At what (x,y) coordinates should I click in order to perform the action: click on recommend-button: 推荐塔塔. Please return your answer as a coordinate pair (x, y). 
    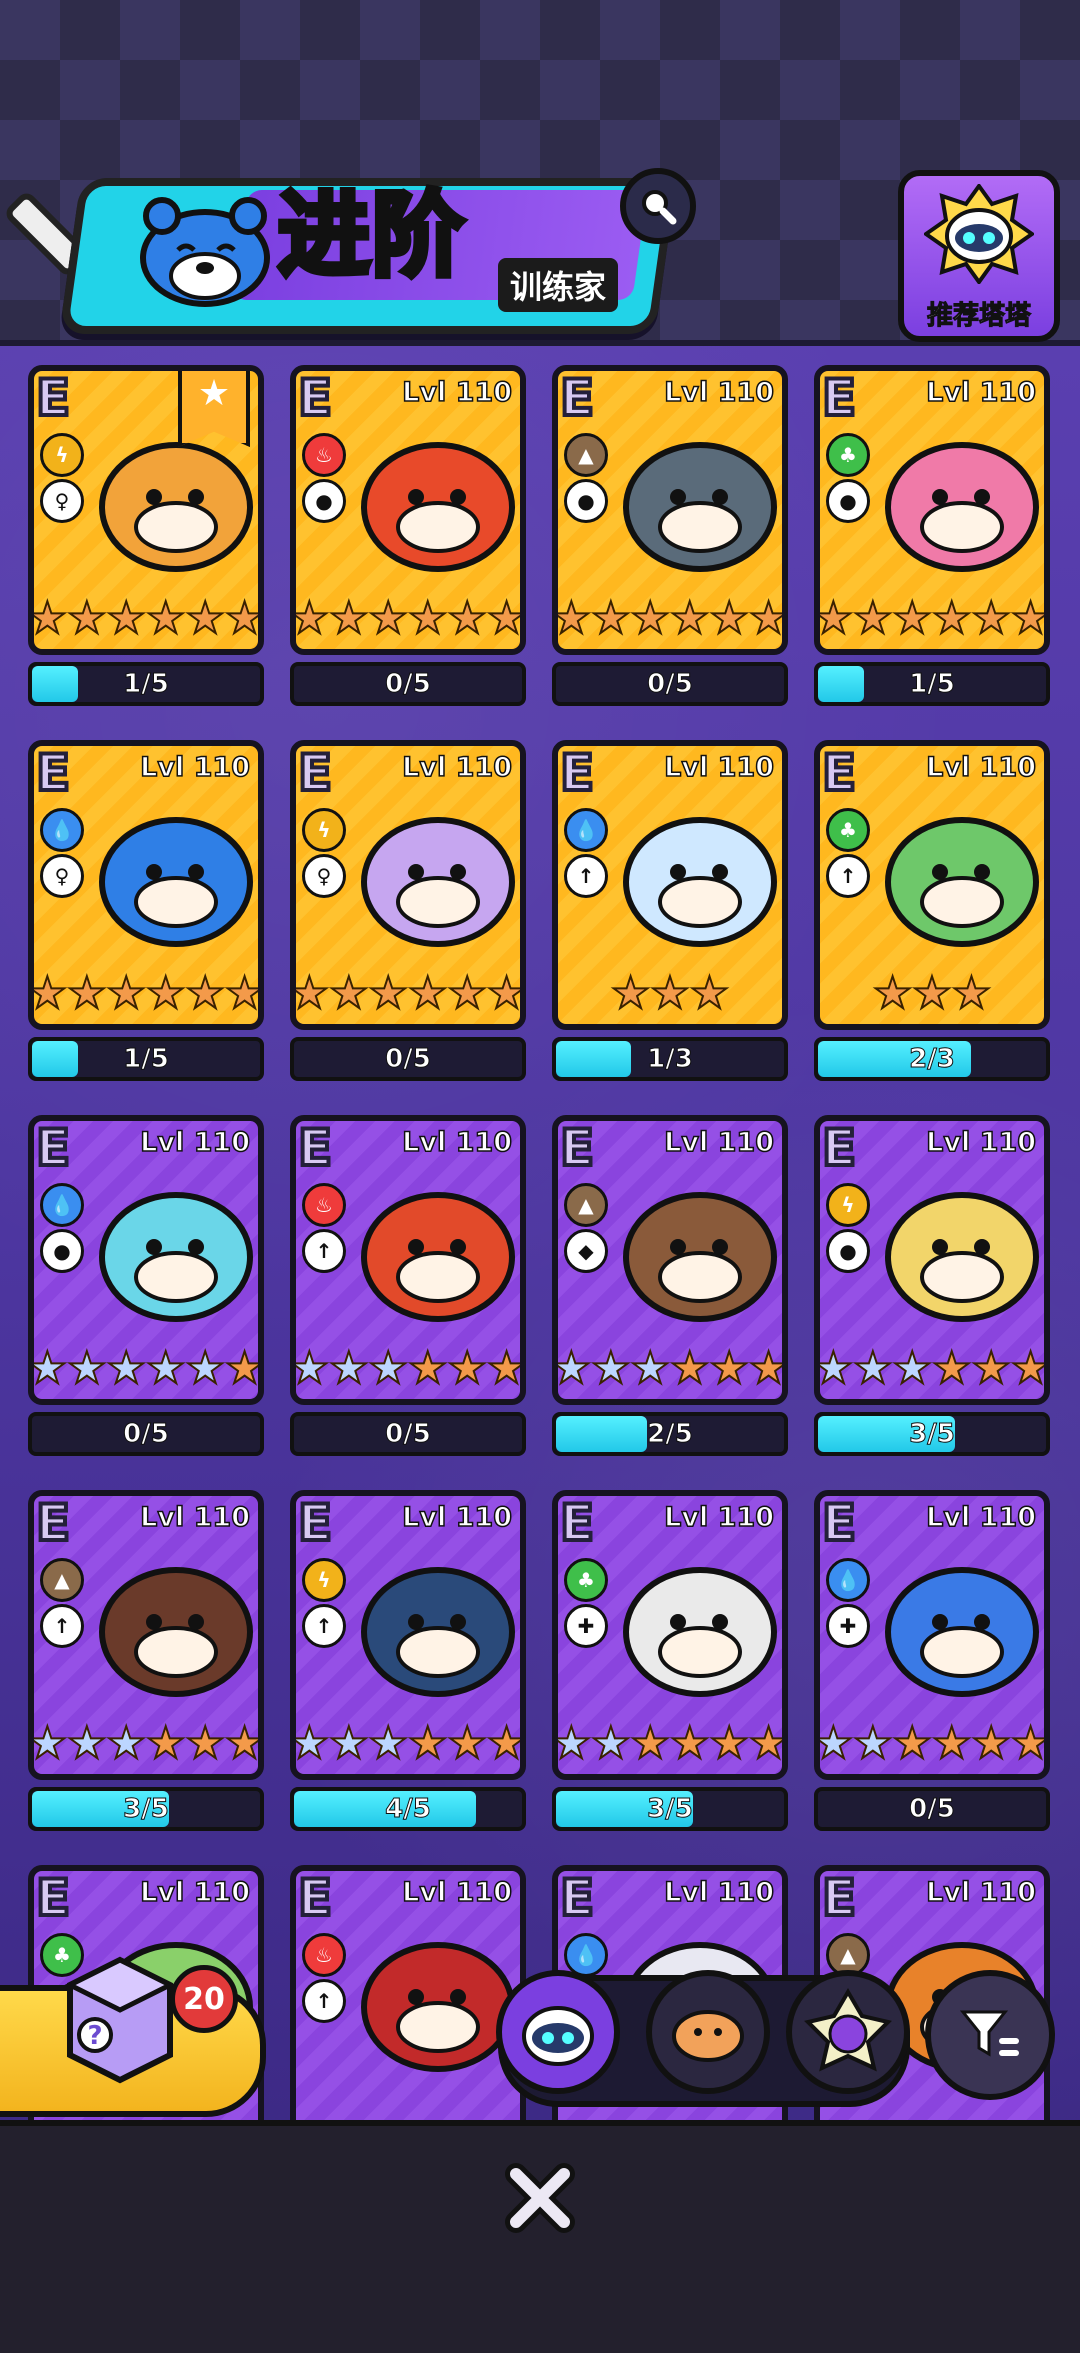
    Looking at the image, I should click on (979, 256).